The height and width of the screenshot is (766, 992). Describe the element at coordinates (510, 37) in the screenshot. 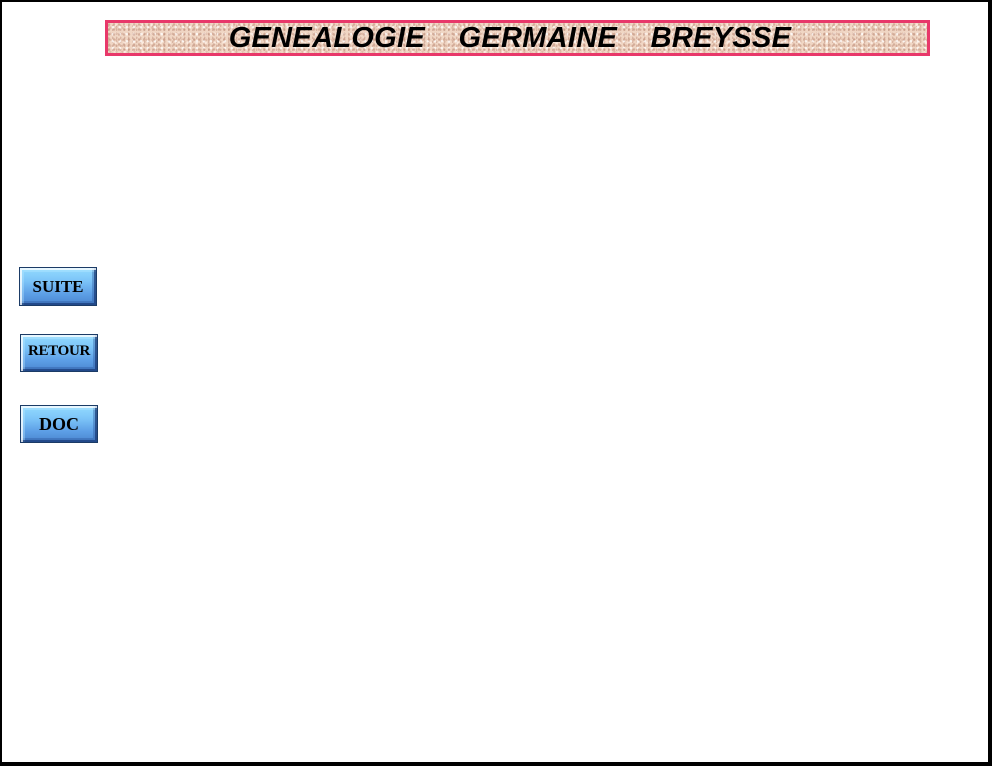

I see `page-title: GENEALOGIE GERMAINE BREYSSE` at that location.